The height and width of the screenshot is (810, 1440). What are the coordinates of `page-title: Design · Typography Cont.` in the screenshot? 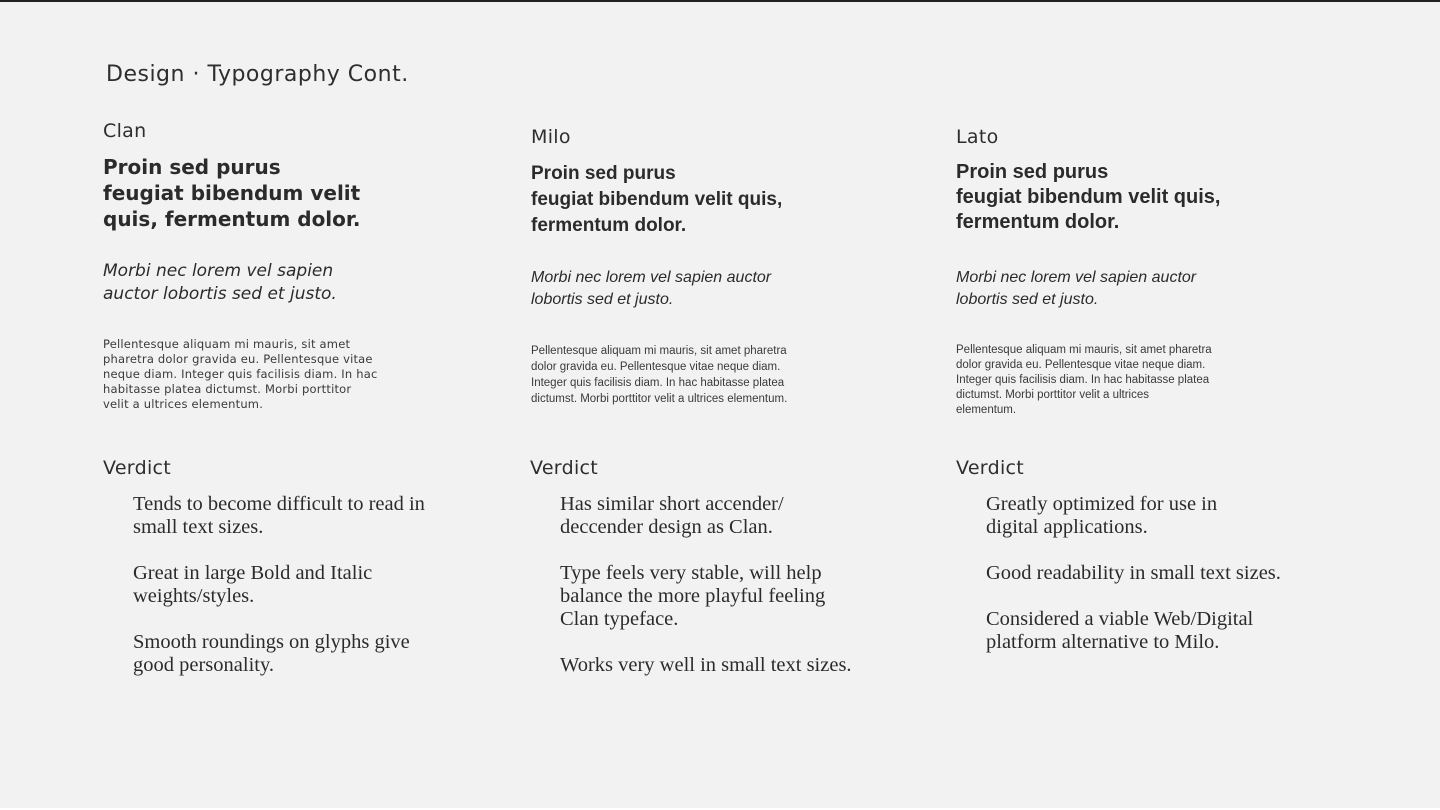 It's located at (257, 74).